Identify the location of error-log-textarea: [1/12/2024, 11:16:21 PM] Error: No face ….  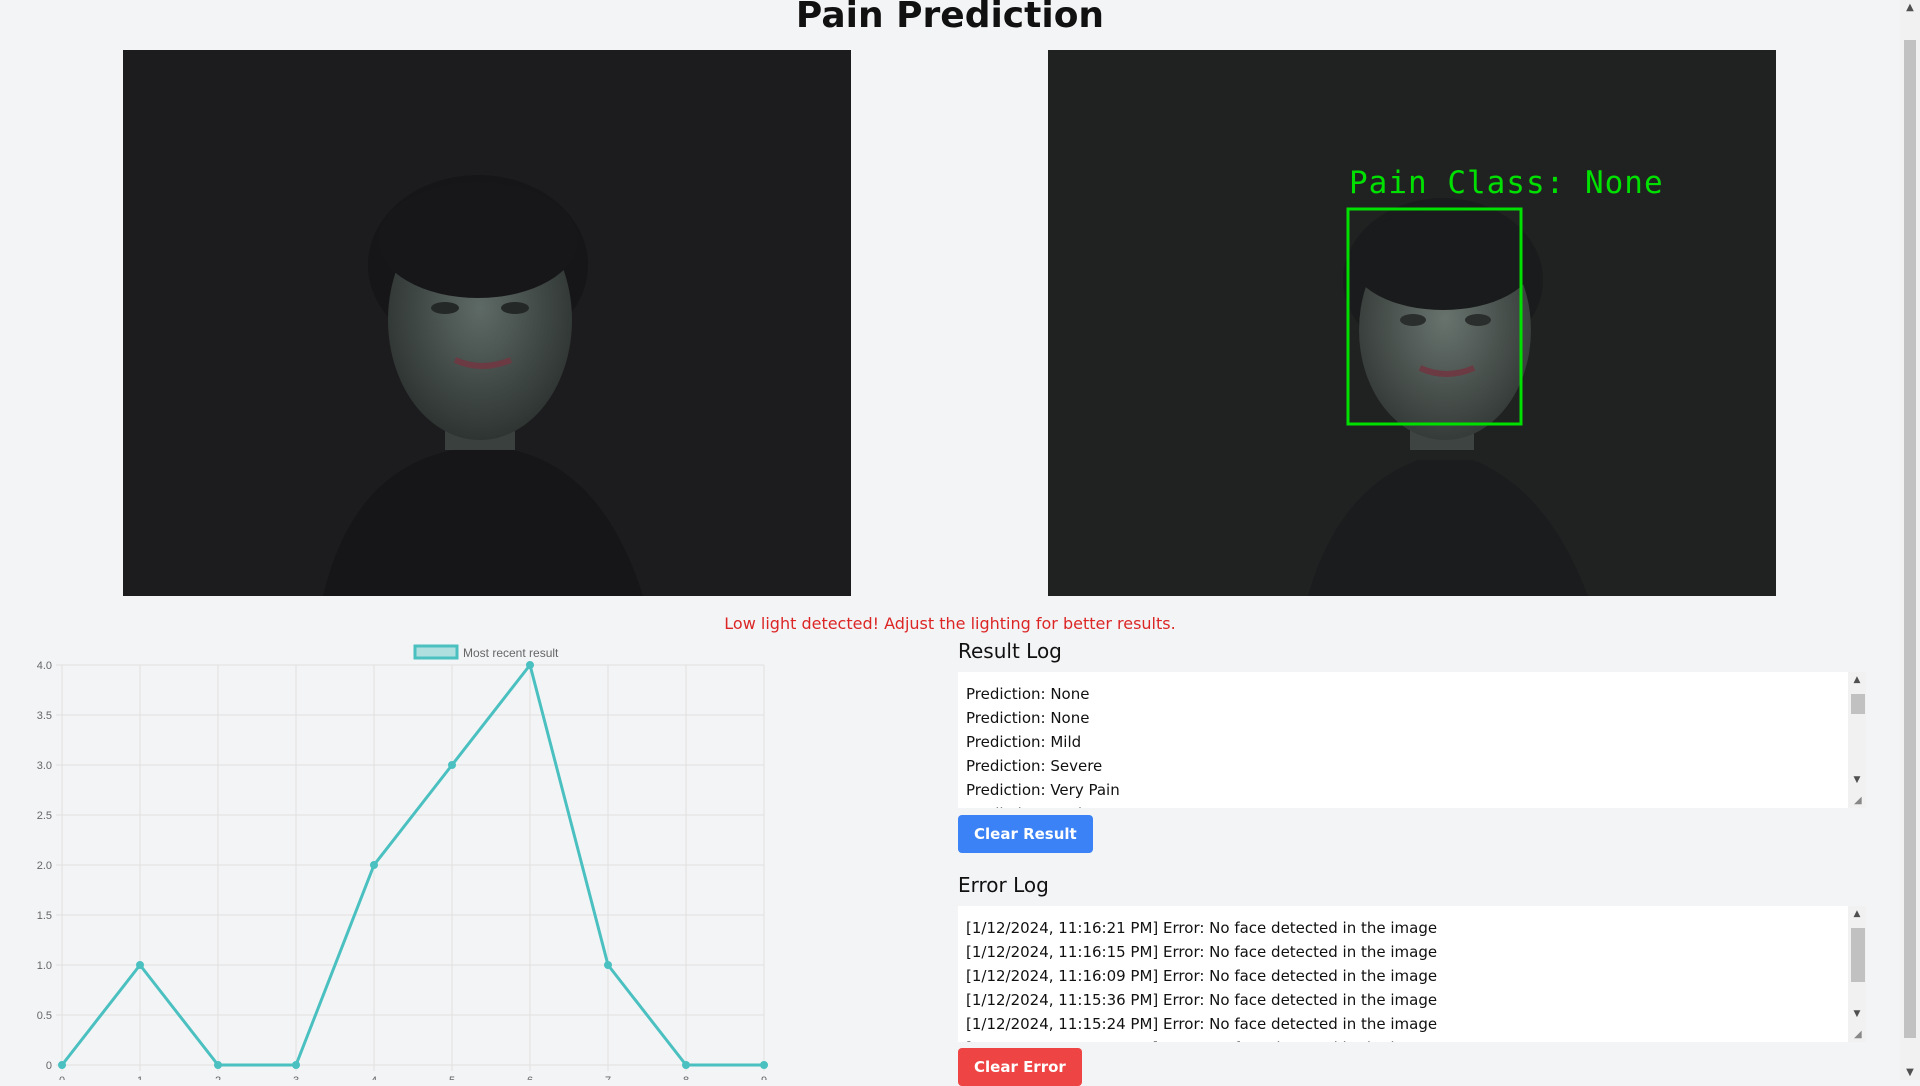
(1412, 974).